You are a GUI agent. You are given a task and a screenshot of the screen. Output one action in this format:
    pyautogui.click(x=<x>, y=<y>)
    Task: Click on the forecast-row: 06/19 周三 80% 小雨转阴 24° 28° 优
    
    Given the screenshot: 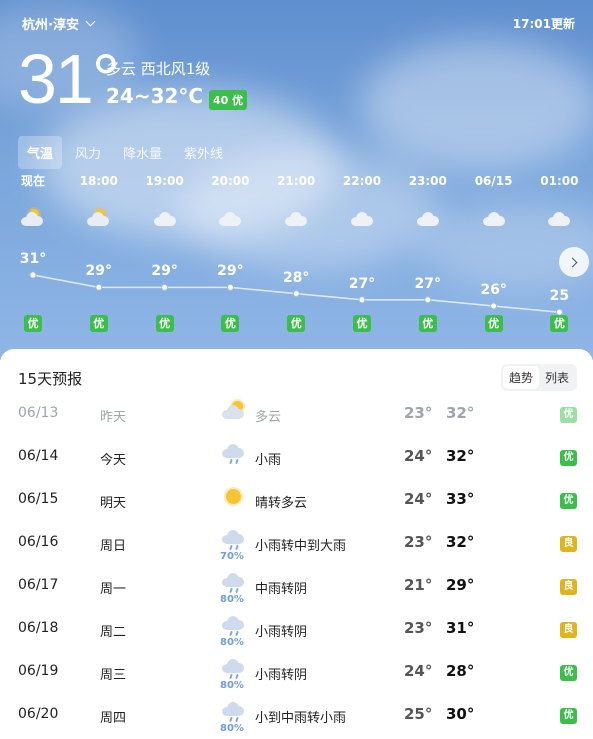 What is the action you would take?
    pyautogui.click(x=296, y=672)
    